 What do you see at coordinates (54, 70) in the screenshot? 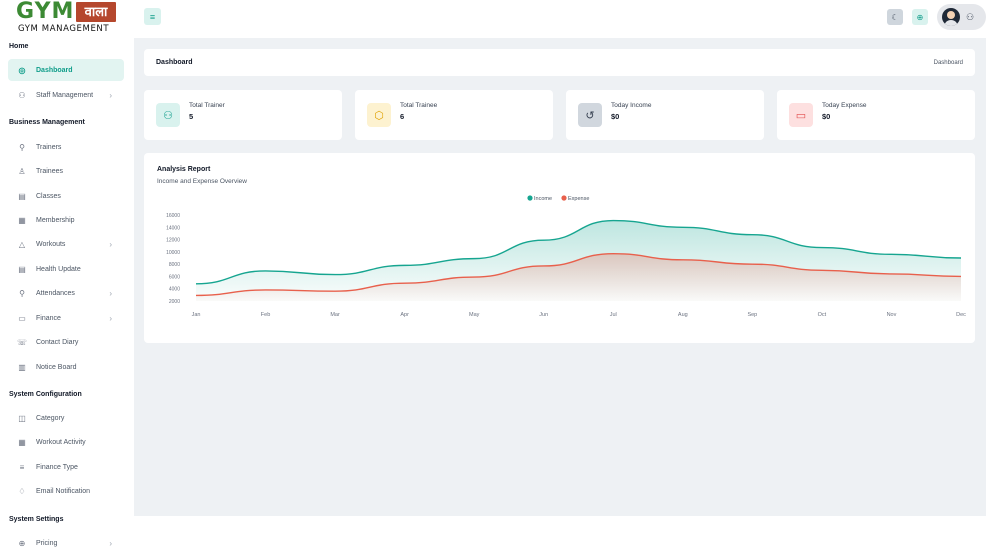
I see `sidebar-item-label: Dashboard` at bounding box center [54, 70].